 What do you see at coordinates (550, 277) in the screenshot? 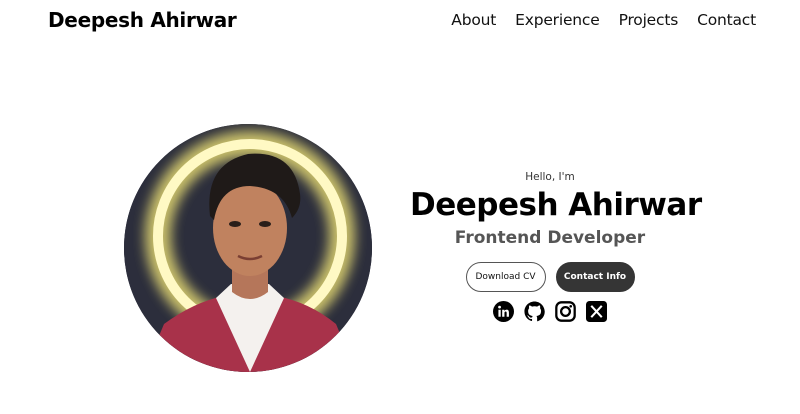
I see `hero-buttons: Download CV Contact Info` at bounding box center [550, 277].